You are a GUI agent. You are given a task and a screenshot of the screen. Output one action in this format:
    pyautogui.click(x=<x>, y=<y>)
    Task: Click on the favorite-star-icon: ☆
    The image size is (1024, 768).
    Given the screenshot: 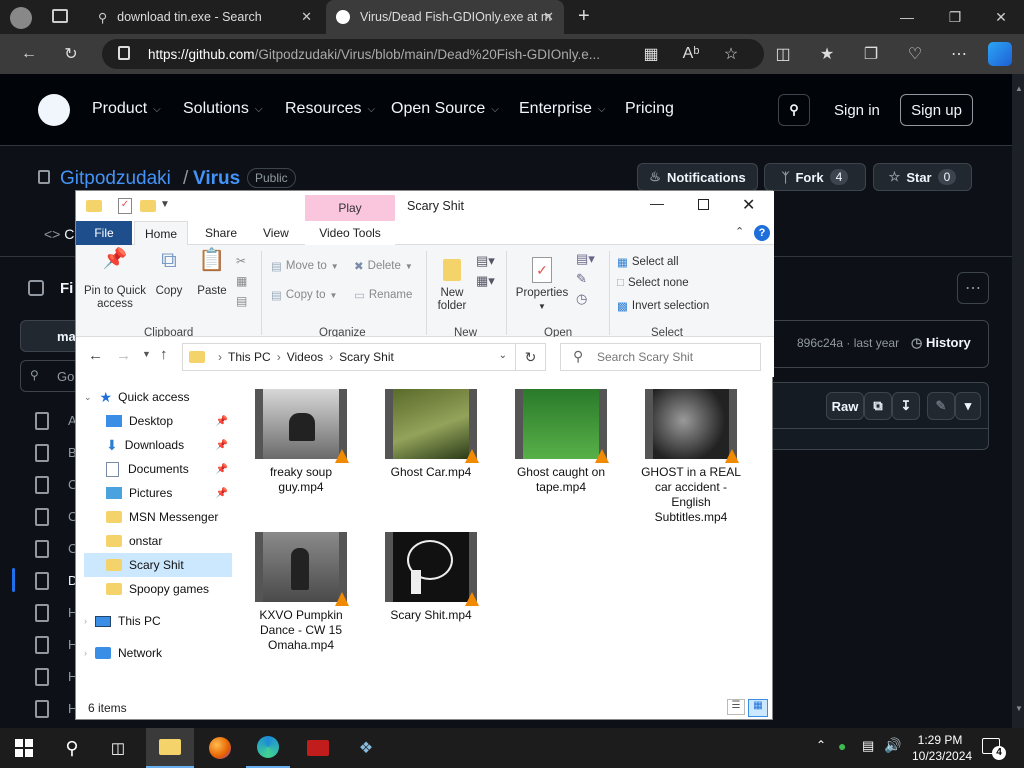 What is the action you would take?
    pyautogui.click(x=731, y=54)
    